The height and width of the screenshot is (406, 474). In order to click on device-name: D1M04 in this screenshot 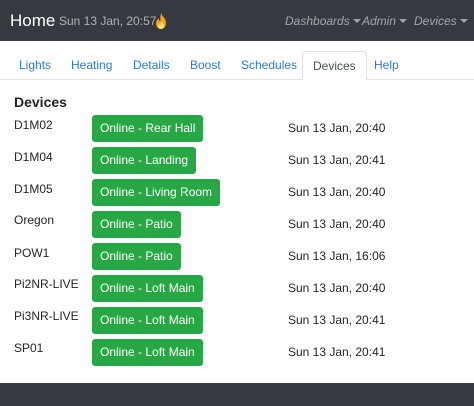, I will do `click(33, 157)`.